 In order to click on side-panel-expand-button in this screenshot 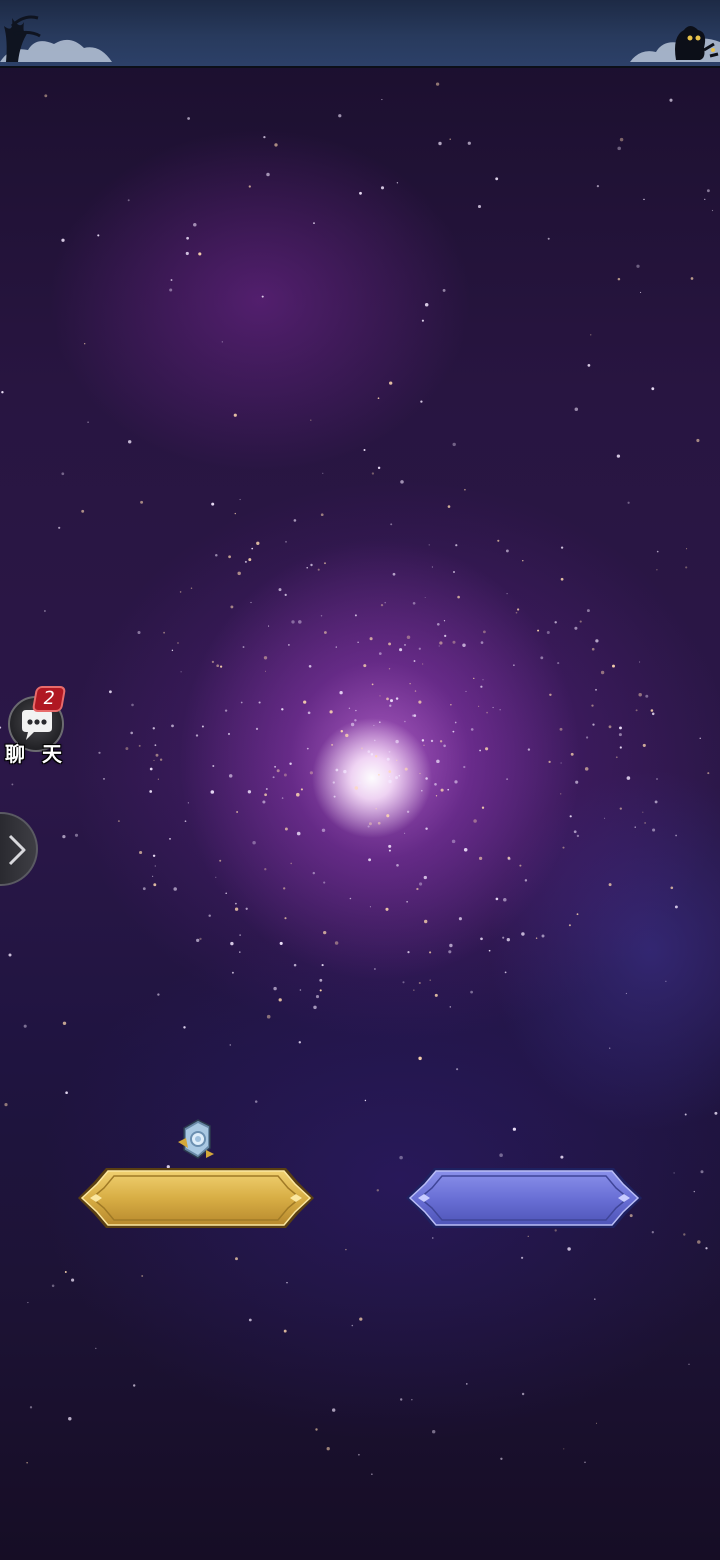, I will do `click(19, 849)`.